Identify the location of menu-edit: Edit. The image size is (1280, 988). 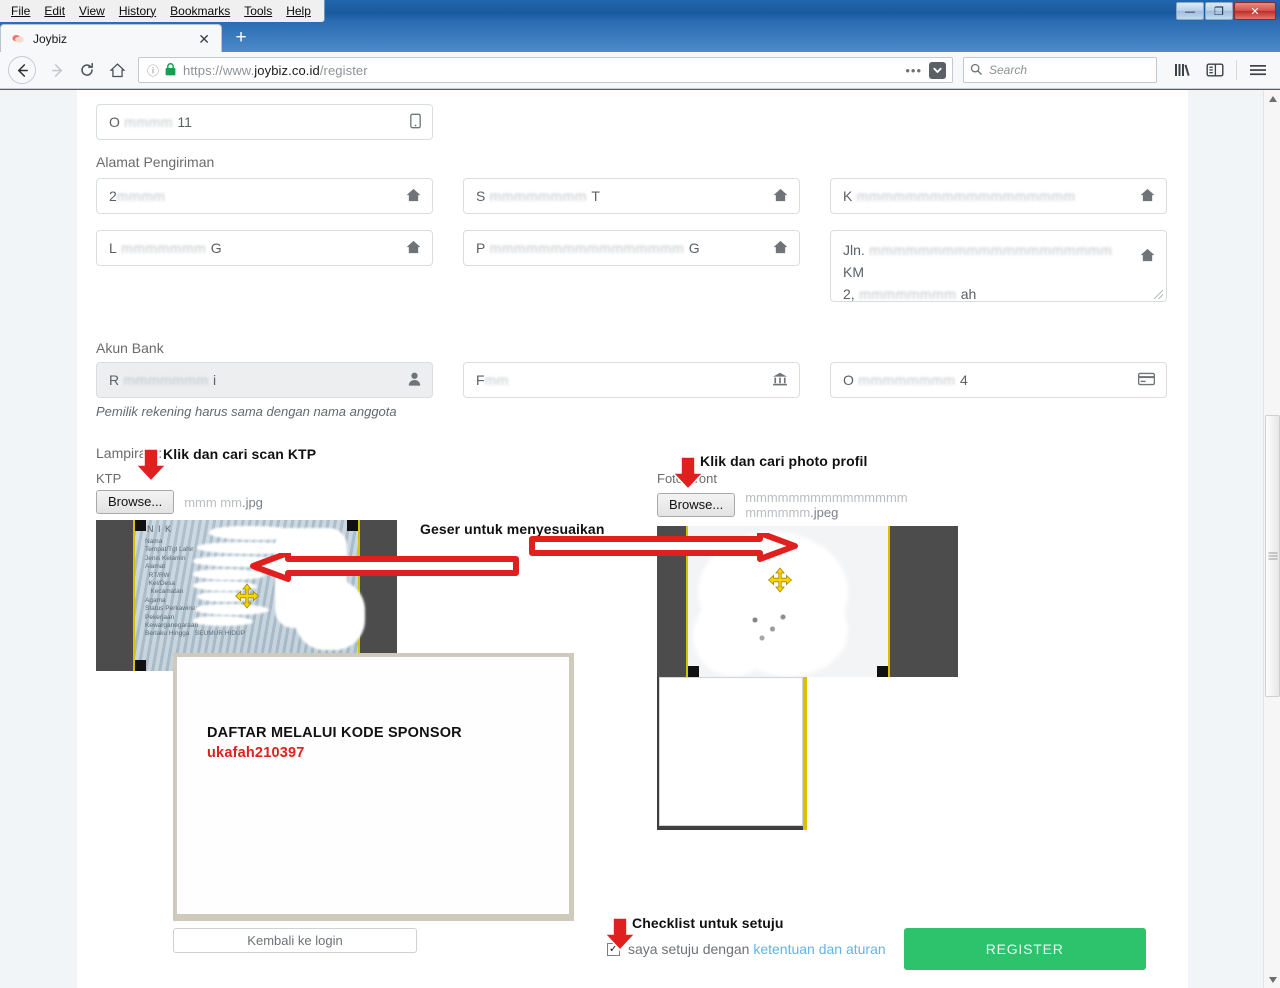
(54, 11).